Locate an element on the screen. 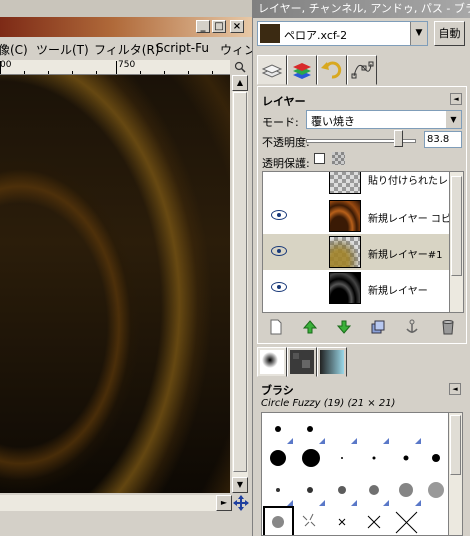 This screenshot has height=536, width=470. lower-layer-icon is located at coordinates (344, 327).